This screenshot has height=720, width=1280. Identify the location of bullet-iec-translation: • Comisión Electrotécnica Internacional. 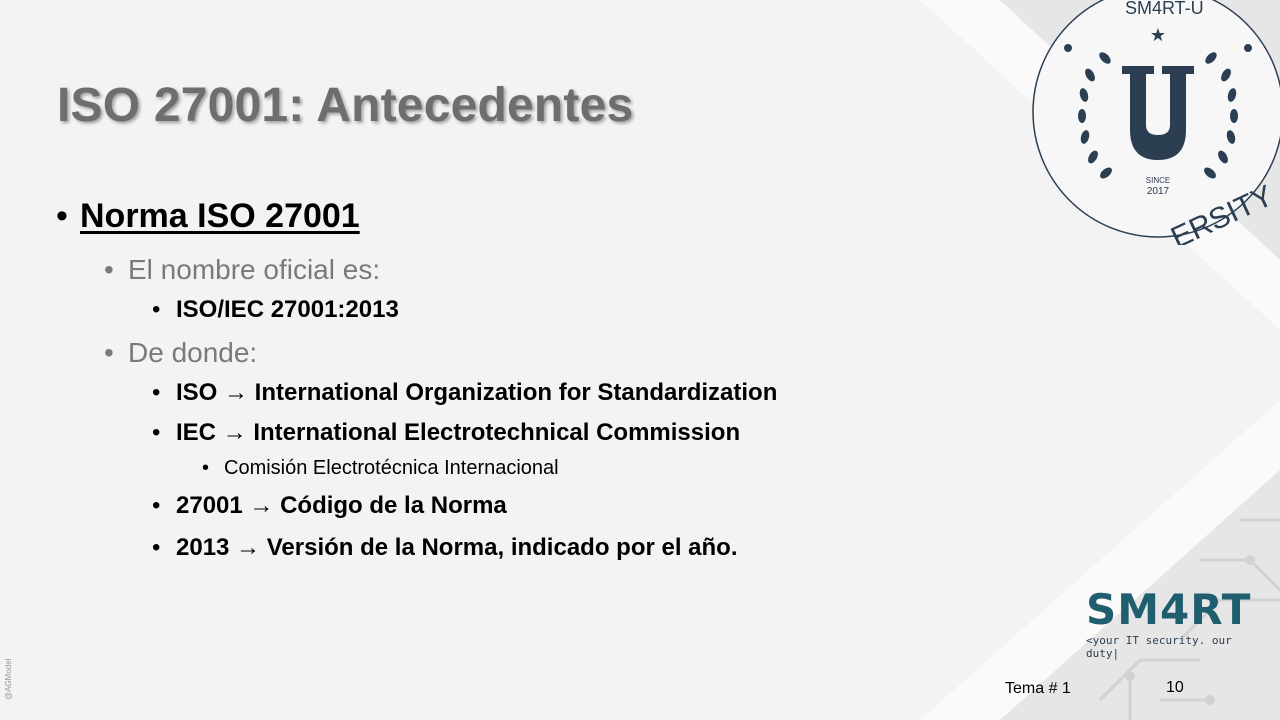
(380, 468).